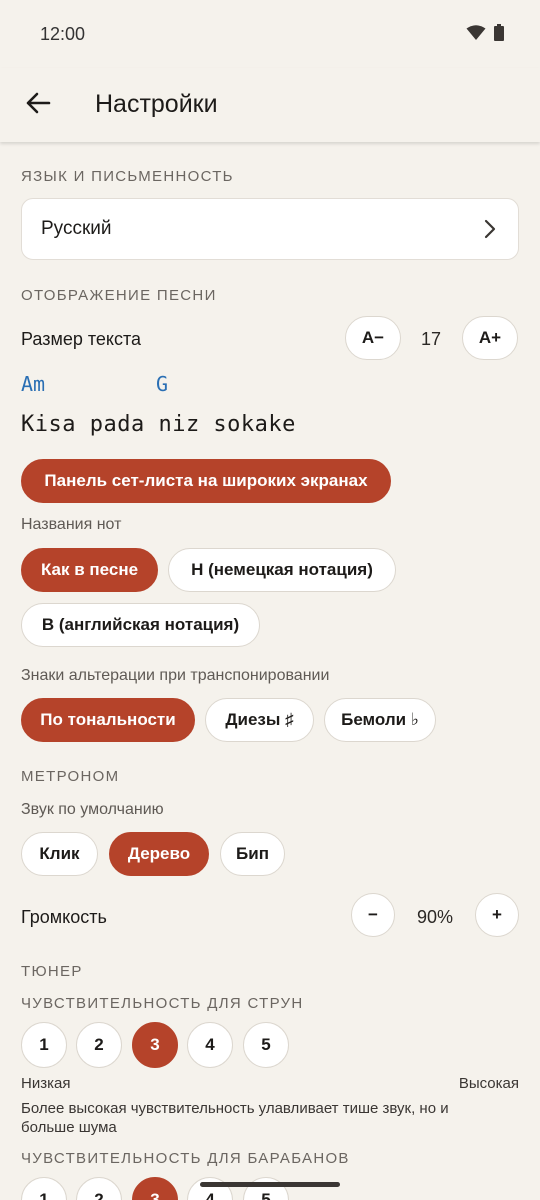  What do you see at coordinates (431, 339) in the screenshot?
I see `text-size-value: 17` at bounding box center [431, 339].